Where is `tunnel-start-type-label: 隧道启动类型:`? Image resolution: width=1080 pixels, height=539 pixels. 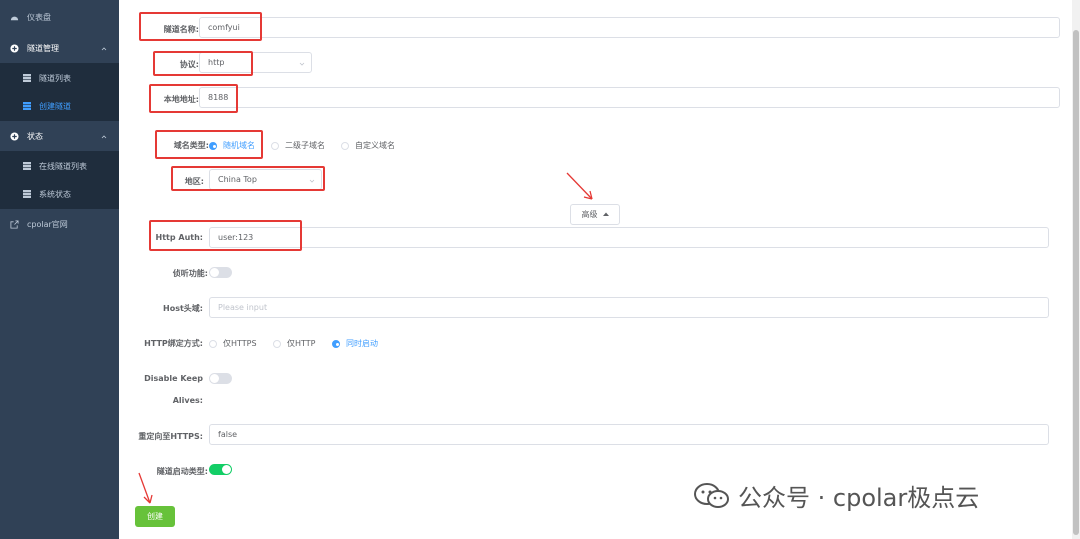 tunnel-start-type-label: 隧道启动类型: is located at coordinates (182, 471).